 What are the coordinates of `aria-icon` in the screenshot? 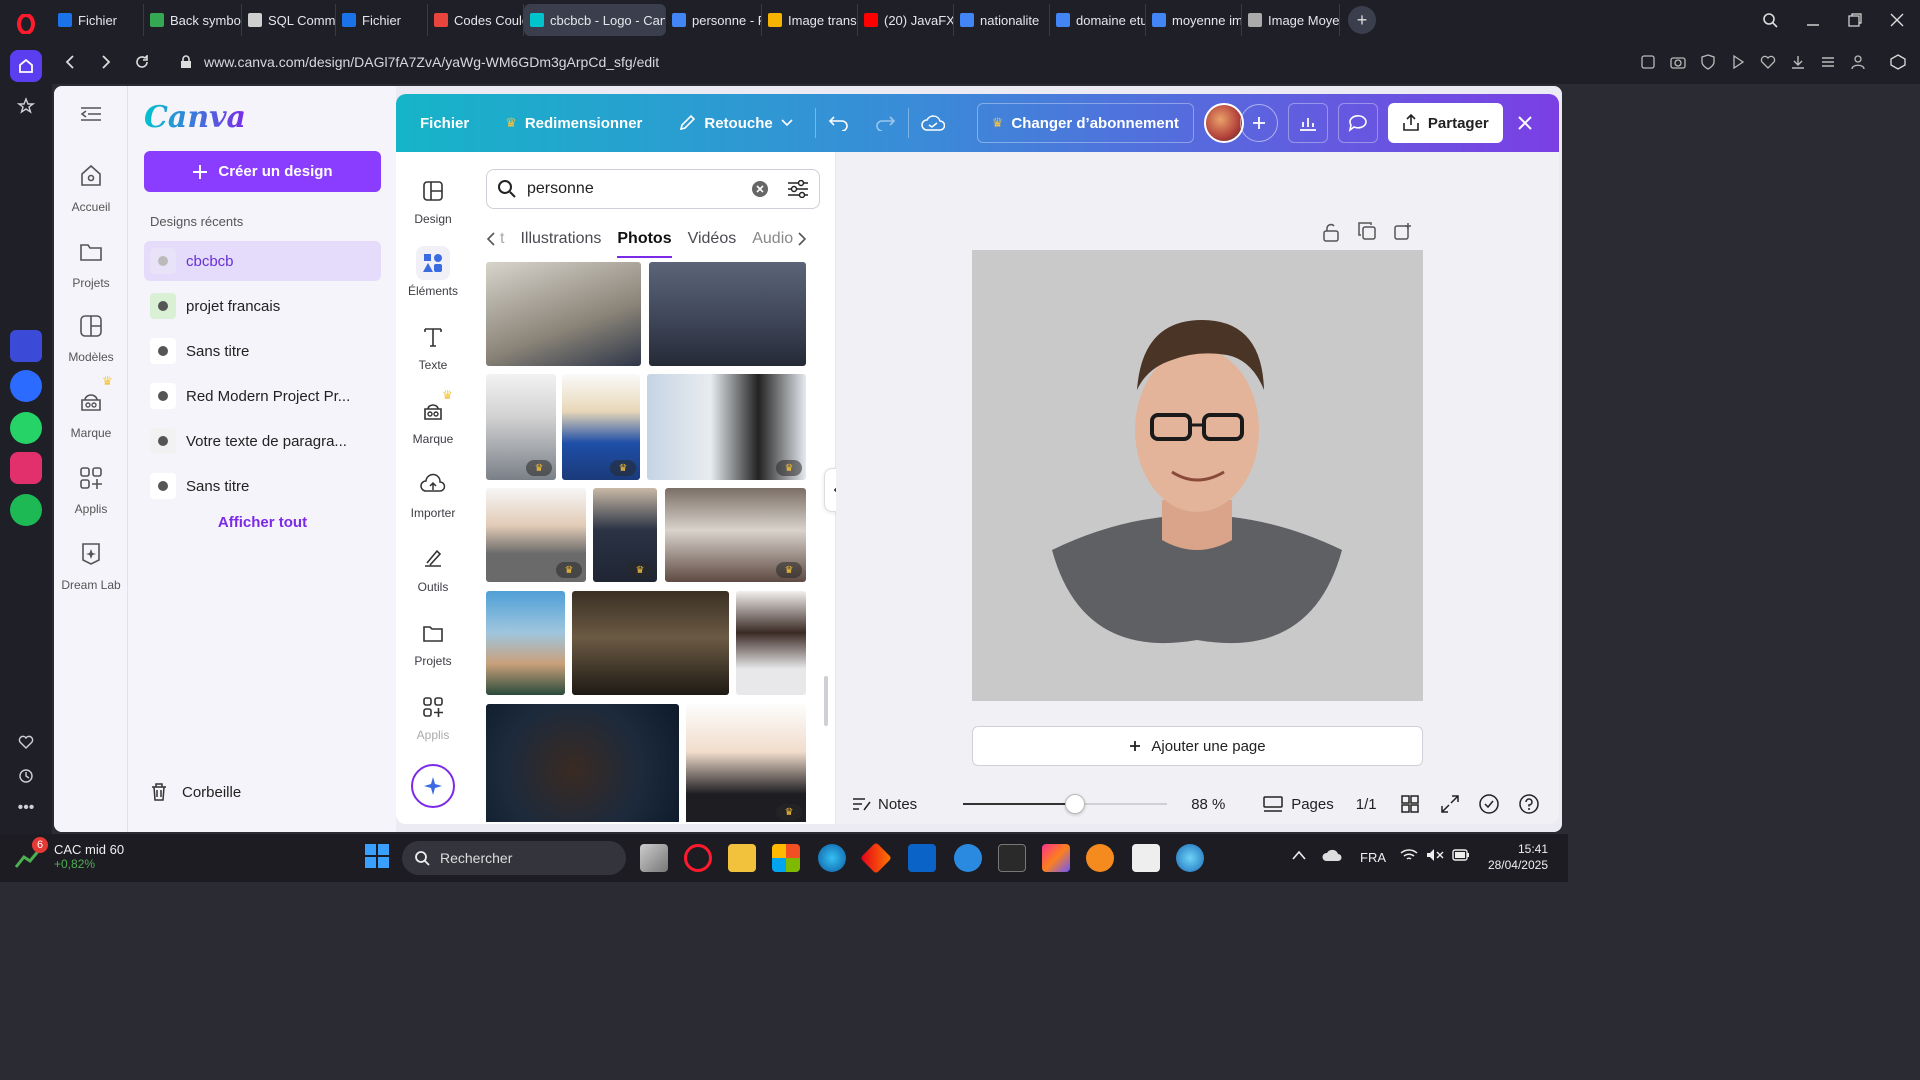 It's located at (26, 346).